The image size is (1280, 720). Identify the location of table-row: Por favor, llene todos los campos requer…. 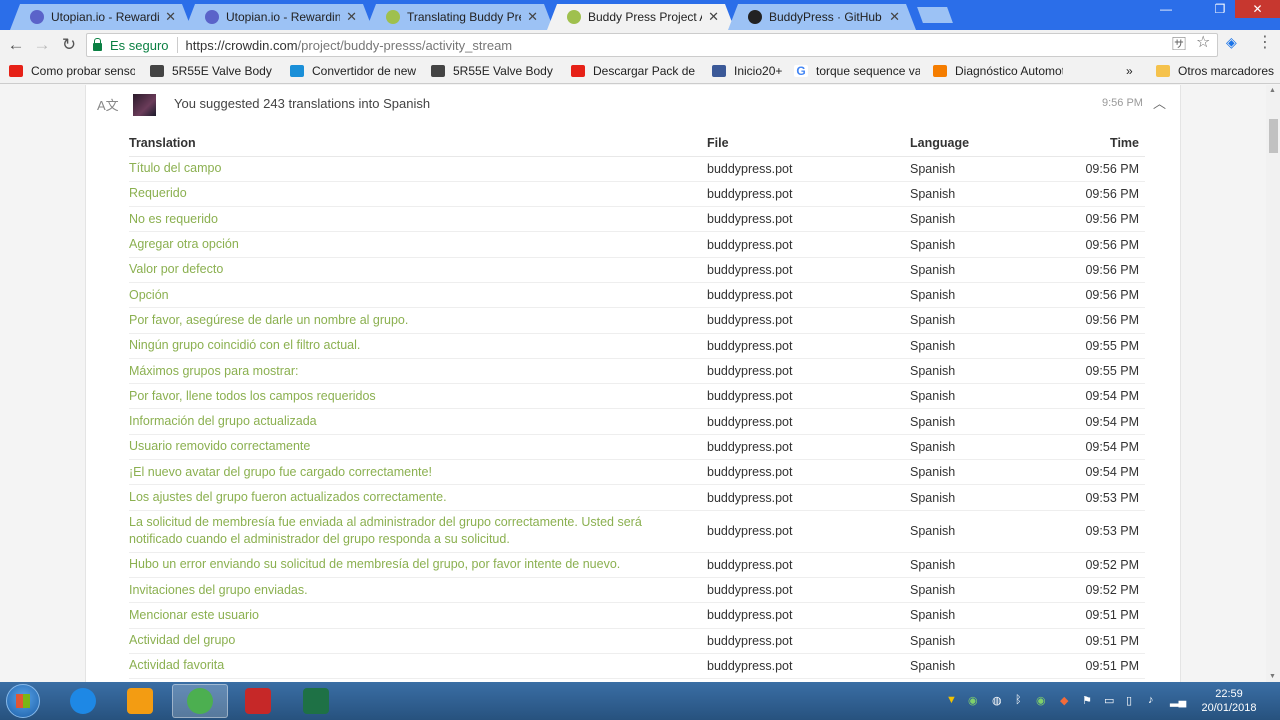
(637, 396).